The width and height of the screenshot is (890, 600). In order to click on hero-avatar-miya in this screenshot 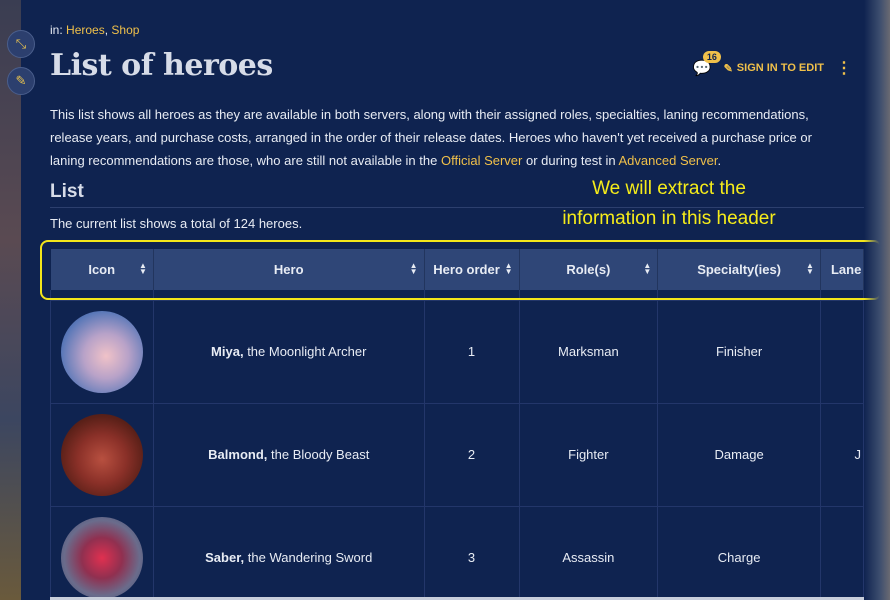, I will do `click(101, 351)`.